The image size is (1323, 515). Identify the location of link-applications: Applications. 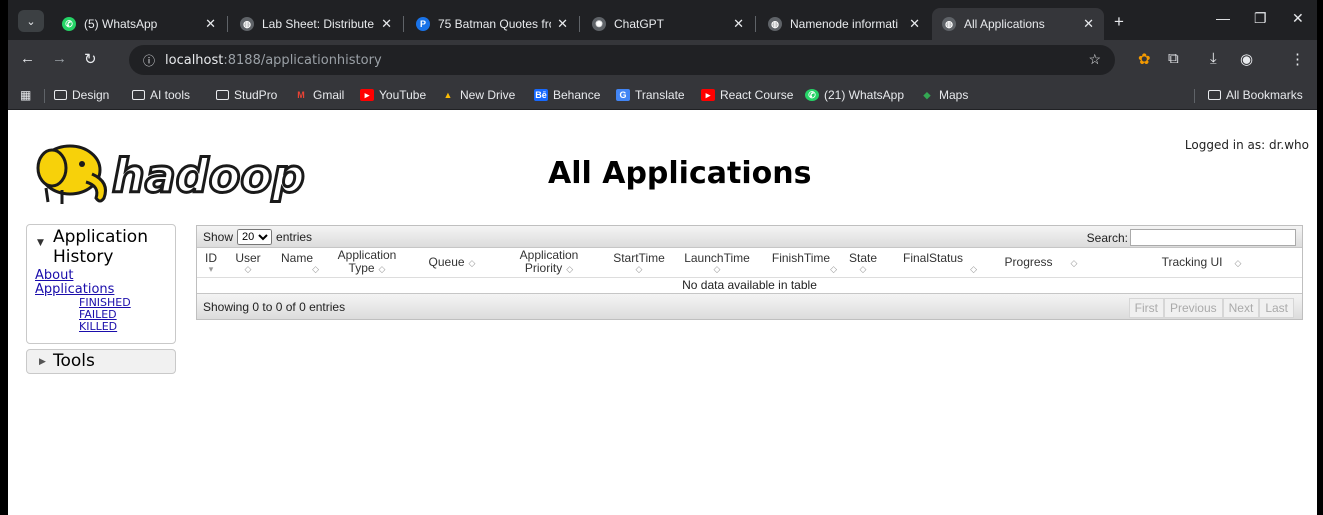
(102, 290).